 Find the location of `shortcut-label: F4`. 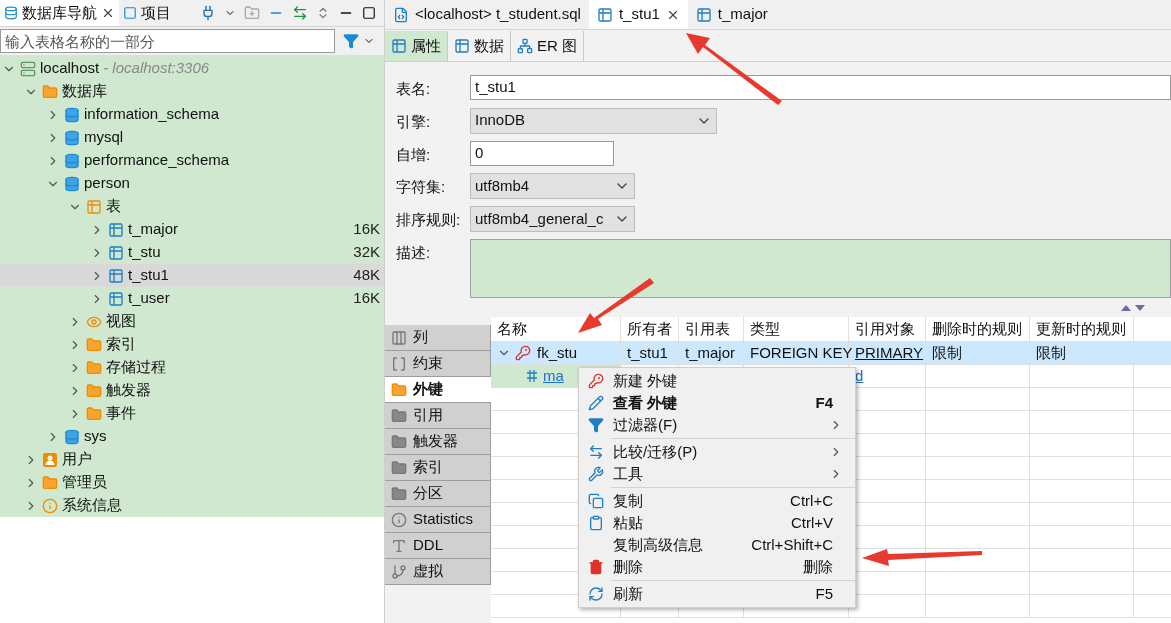

shortcut-label: F4 is located at coordinates (824, 402).